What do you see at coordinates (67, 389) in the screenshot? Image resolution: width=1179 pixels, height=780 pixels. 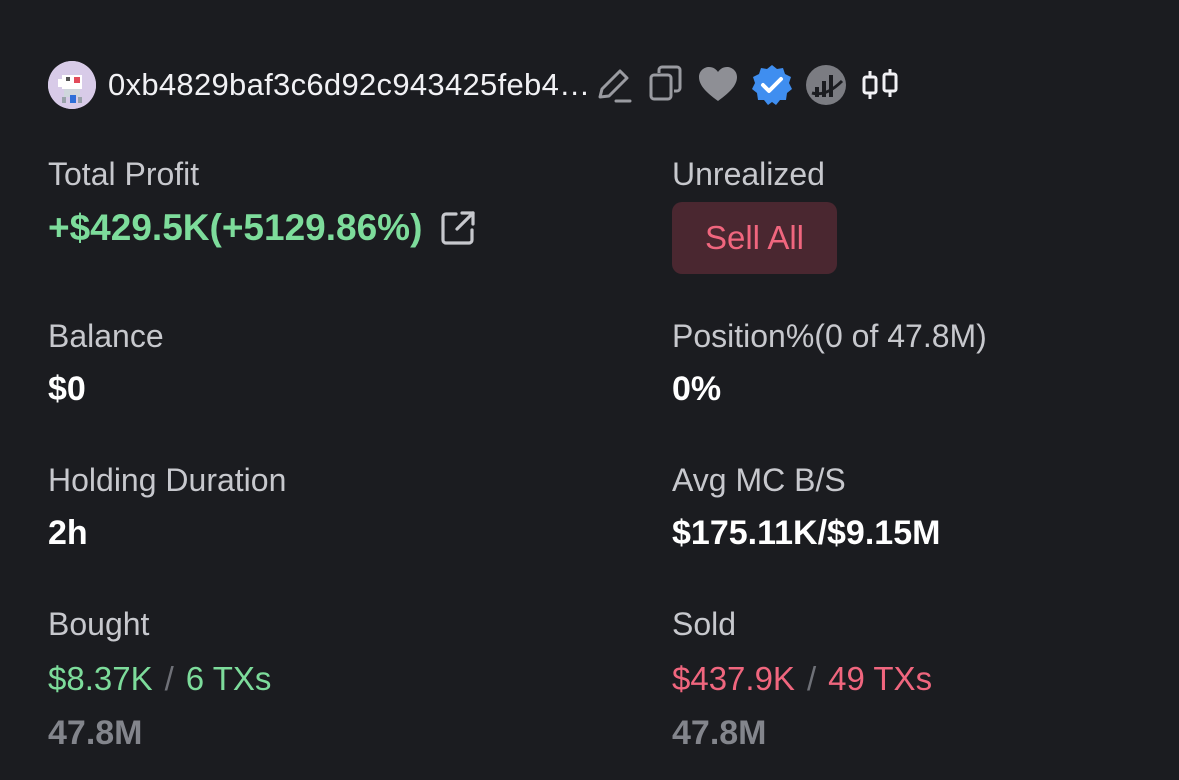 I see `balance-value: $0` at bounding box center [67, 389].